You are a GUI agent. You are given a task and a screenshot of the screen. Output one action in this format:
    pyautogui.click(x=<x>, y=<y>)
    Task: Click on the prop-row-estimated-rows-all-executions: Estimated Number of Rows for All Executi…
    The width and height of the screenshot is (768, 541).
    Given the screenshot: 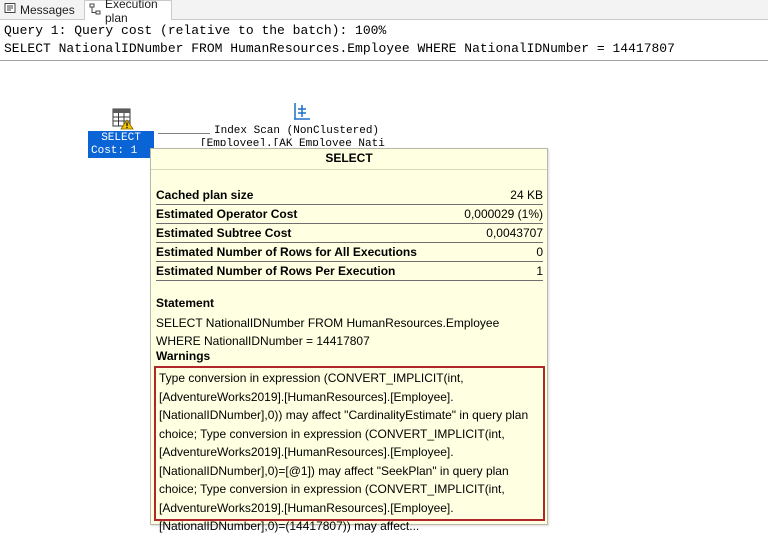 What is the action you would take?
    pyautogui.click(x=349, y=251)
    